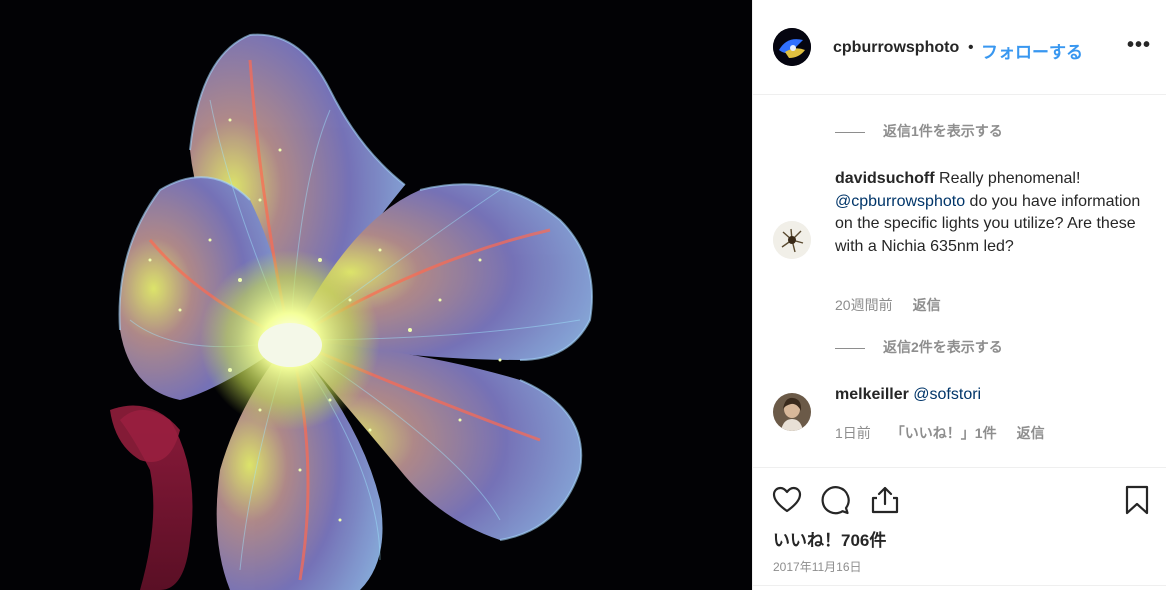  I want to click on more-options-icon: •••, so click(1139, 45).